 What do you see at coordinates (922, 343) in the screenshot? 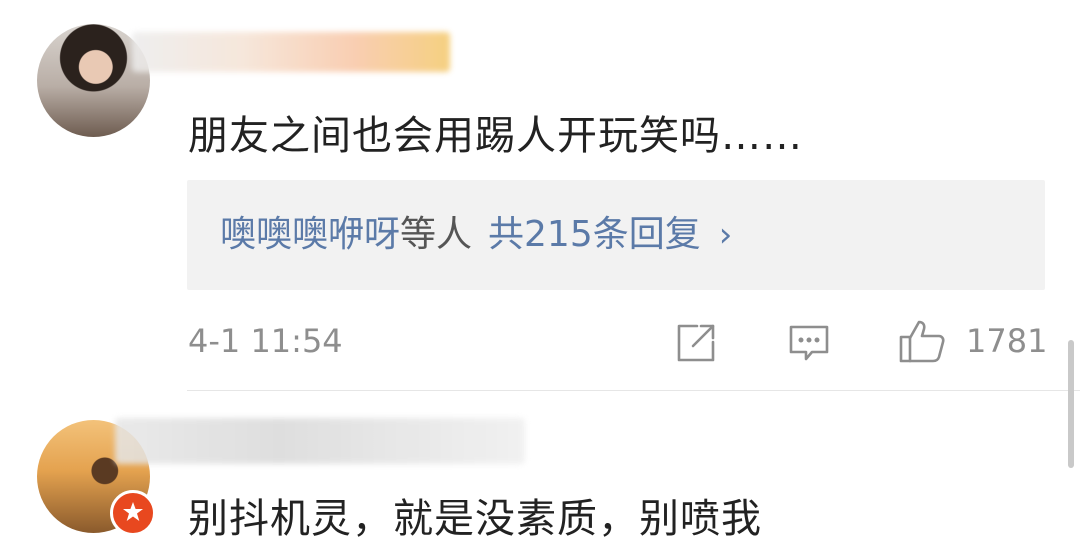
I see `thumbs-up-icon` at bounding box center [922, 343].